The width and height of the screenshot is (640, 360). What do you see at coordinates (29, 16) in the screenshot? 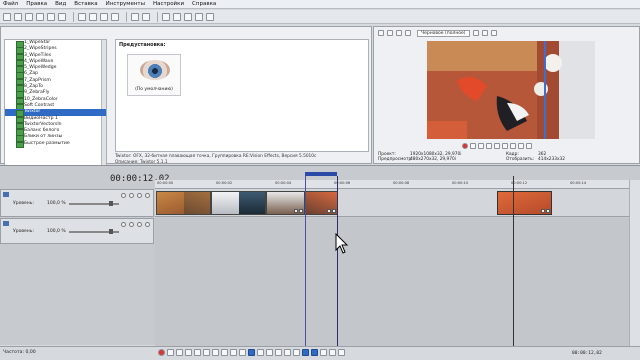
I see `save-icon` at bounding box center [29, 16].